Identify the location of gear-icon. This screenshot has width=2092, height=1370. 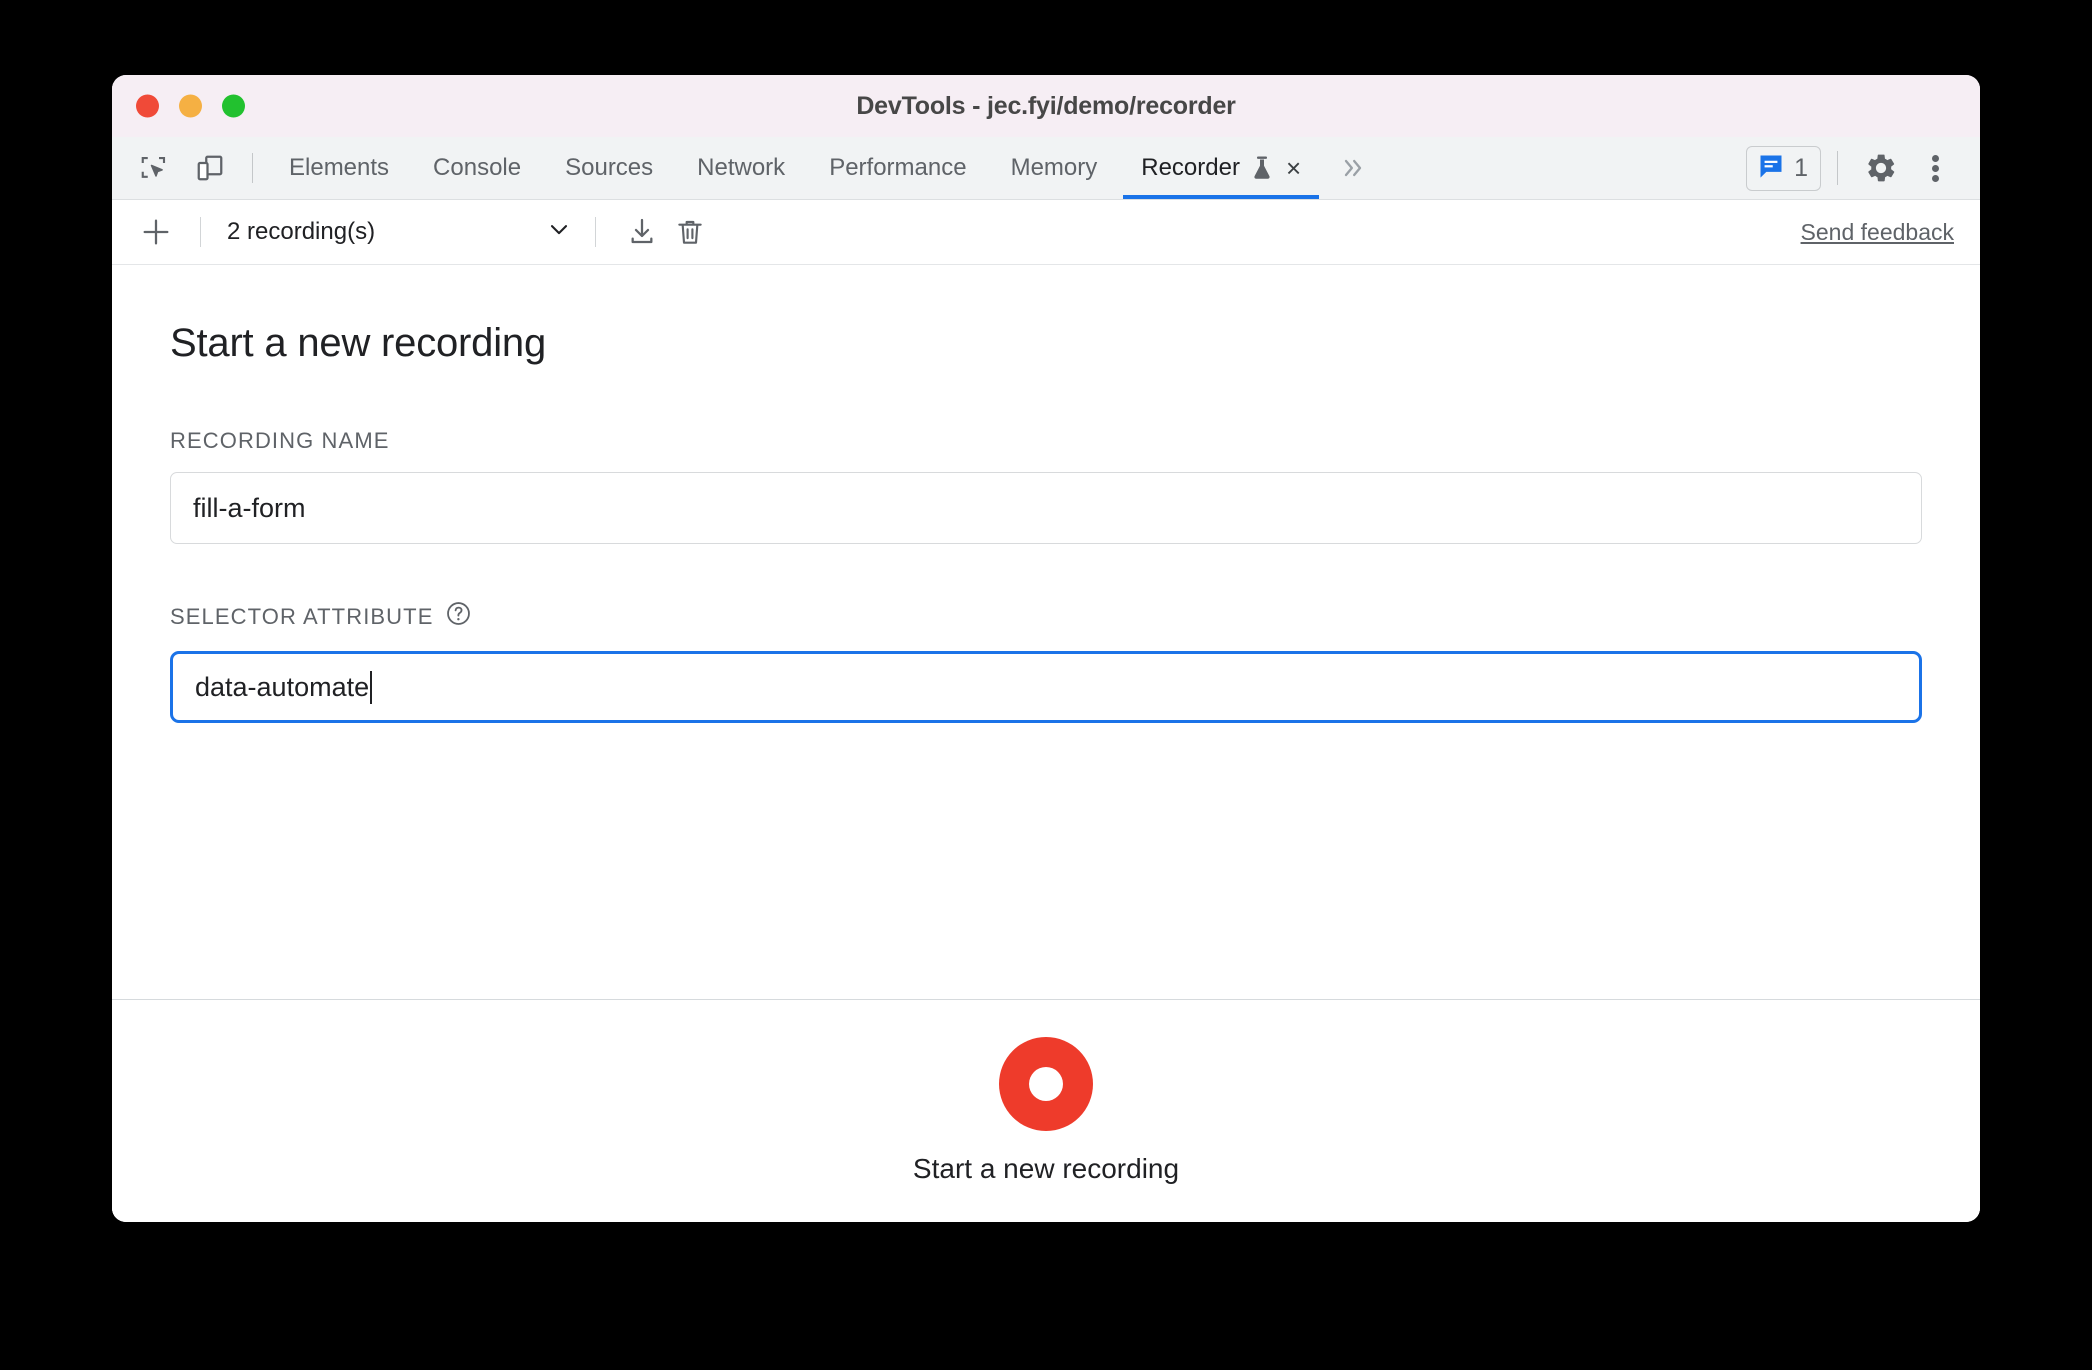
(1881, 168).